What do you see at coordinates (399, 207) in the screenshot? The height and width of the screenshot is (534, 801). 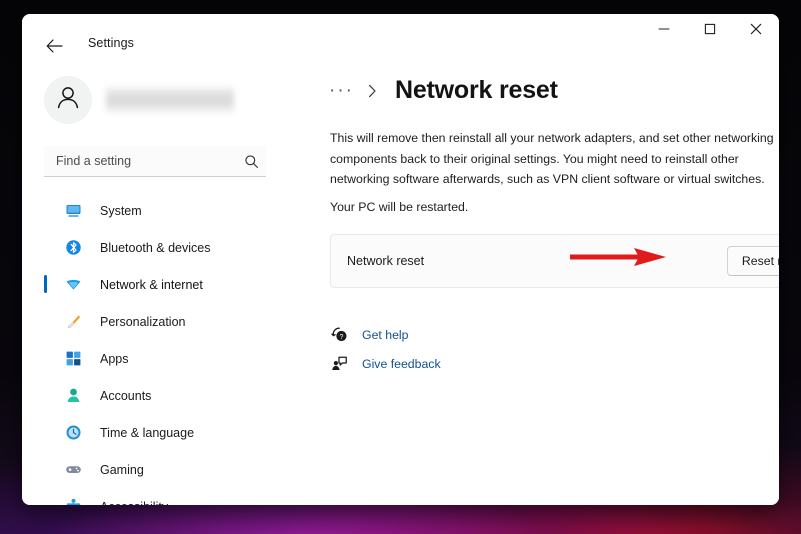 I see `restart-note: Your PC will be restarted.` at bounding box center [399, 207].